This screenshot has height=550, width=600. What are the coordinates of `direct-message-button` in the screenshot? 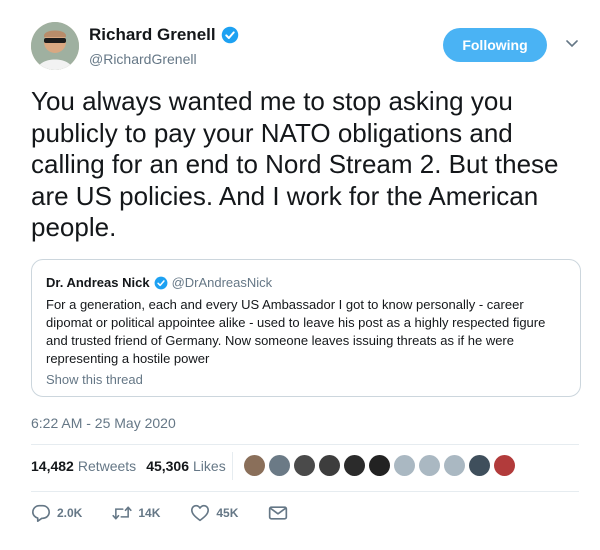 It's located at (281, 513).